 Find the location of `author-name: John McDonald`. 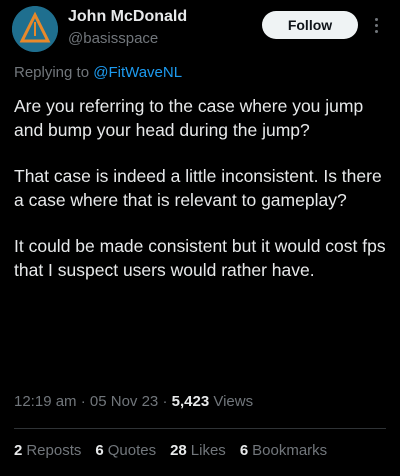

author-name: John McDonald is located at coordinates (127, 17).